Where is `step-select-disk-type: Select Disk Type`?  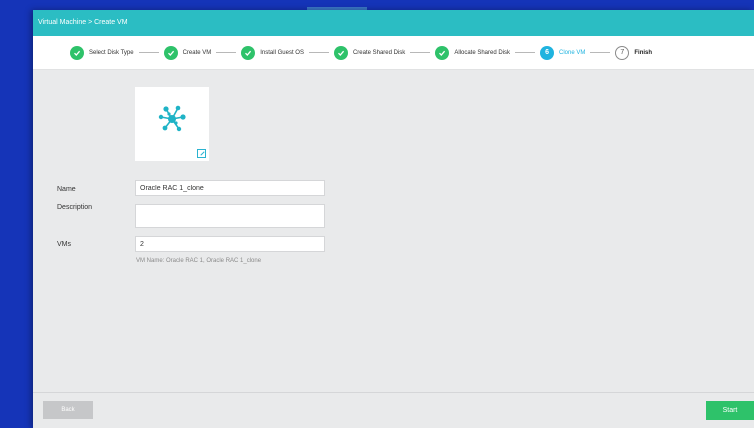 step-select-disk-type: Select Disk Type is located at coordinates (102, 52).